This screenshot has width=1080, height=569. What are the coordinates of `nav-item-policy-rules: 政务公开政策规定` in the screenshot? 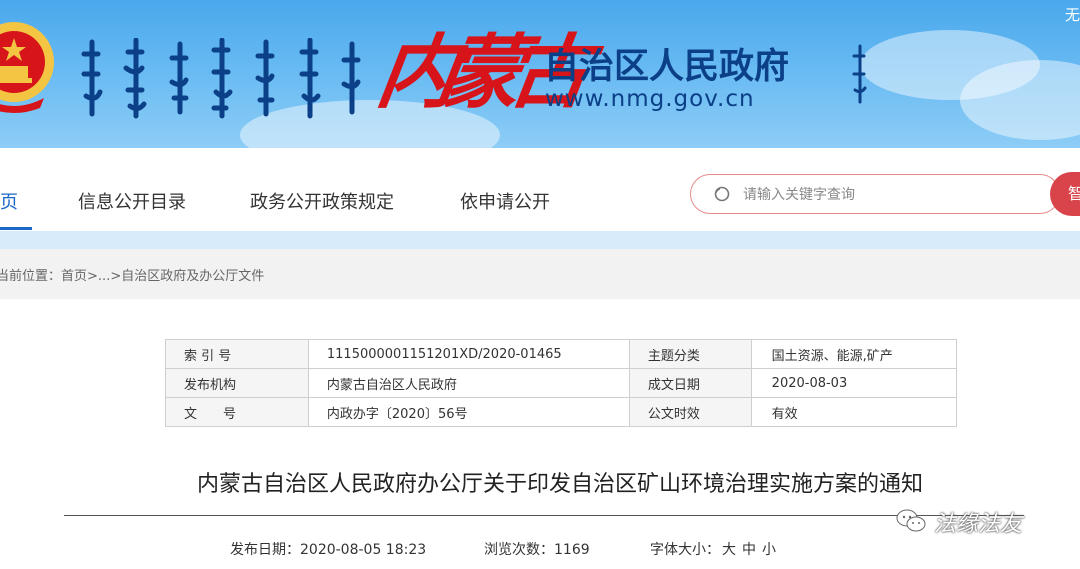 It's located at (322, 201).